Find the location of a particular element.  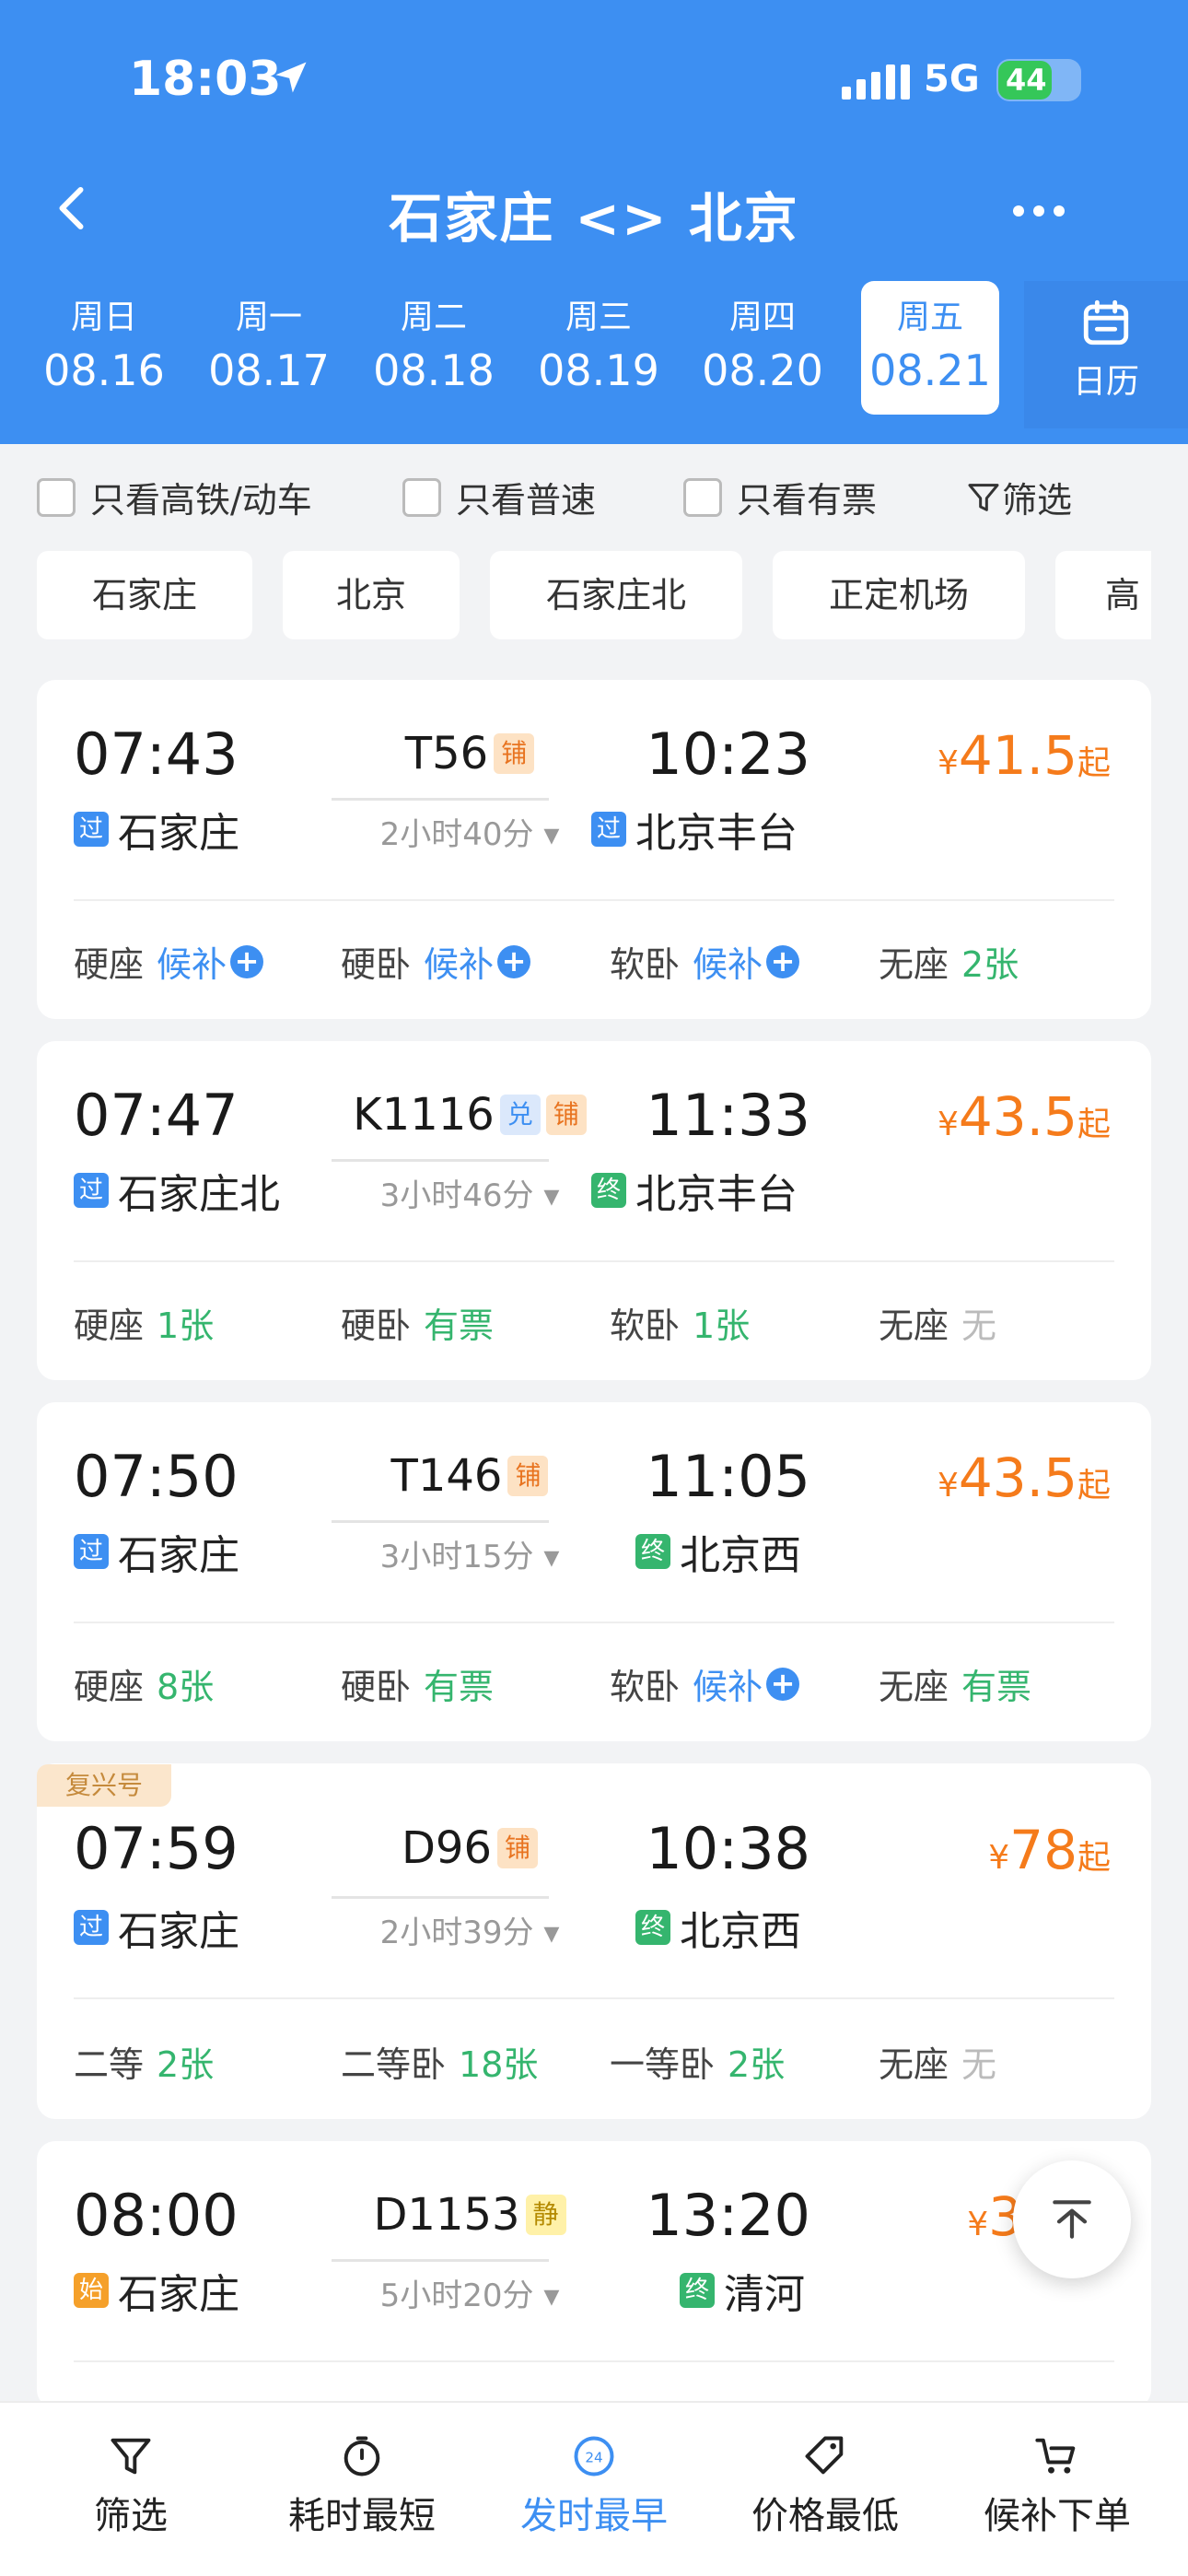

high-speed-checkbox: 只看高铁/动车 is located at coordinates (174, 497).